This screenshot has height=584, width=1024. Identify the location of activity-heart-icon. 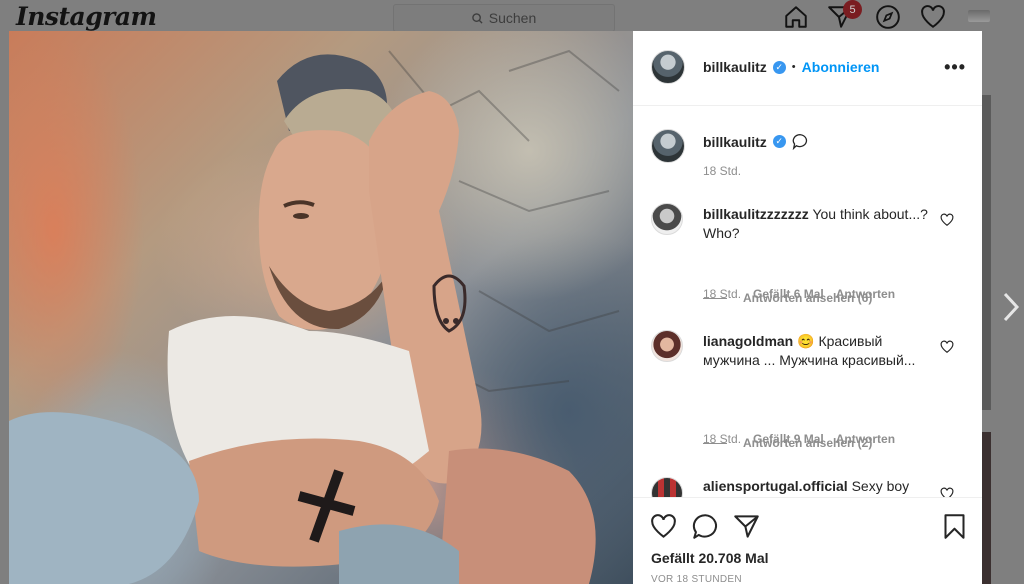
(933, 17).